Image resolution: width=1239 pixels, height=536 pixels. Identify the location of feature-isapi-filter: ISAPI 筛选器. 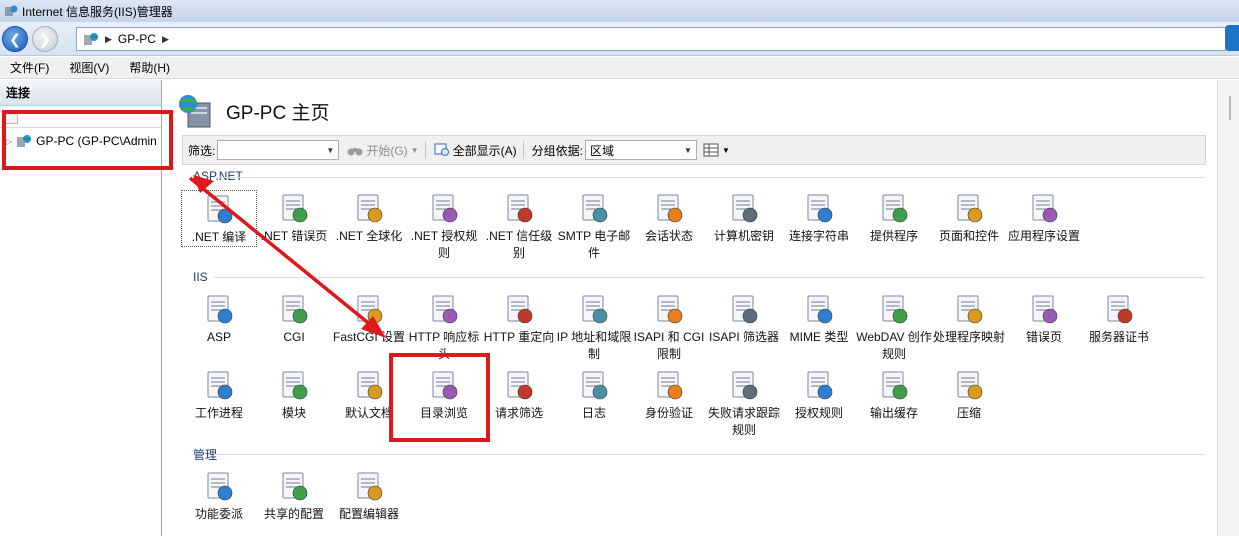
(744, 318).